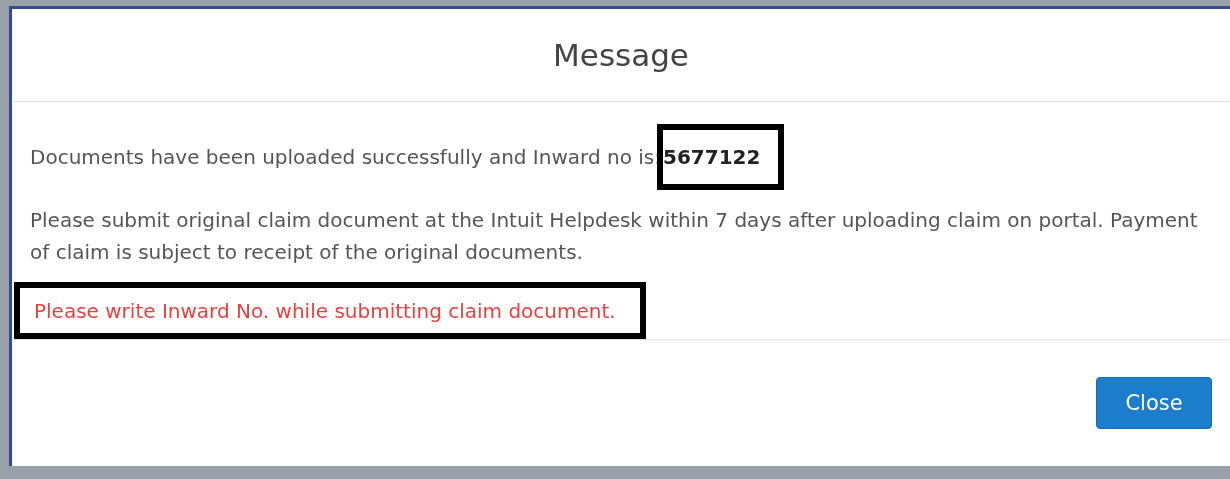  What do you see at coordinates (621, 55) in the screenshot?
I see `dialog-title: Message` at bounding box center [621, 55].